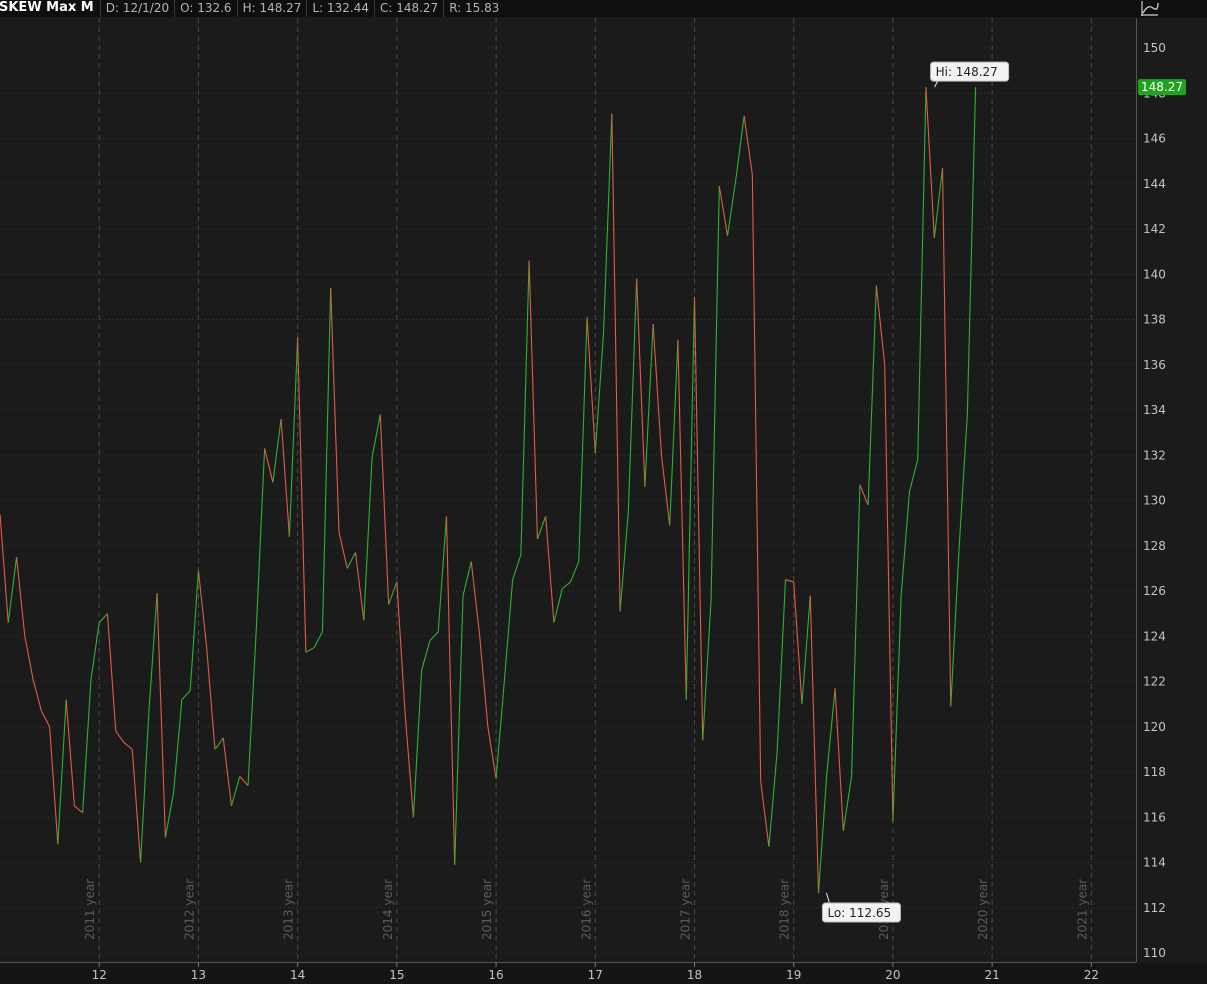 Image resolution: width=1207 pixels, height=984 pixels. I want to click on last-price-text: 148.27, so click(1162, 87).